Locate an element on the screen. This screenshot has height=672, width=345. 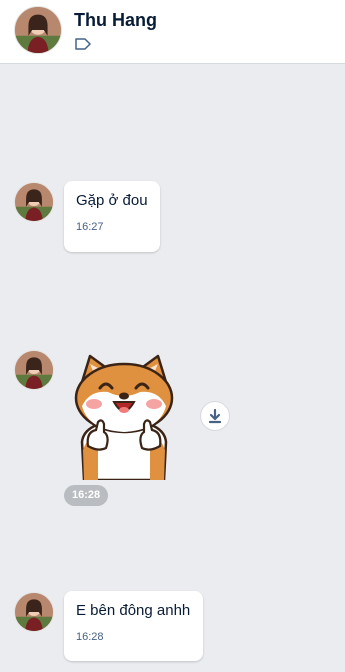
download-icon is located at coordinates (215, 416).